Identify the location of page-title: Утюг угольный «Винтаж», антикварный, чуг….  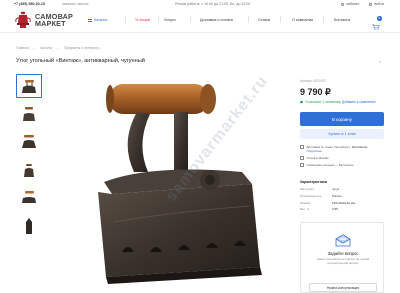
(80, 61).